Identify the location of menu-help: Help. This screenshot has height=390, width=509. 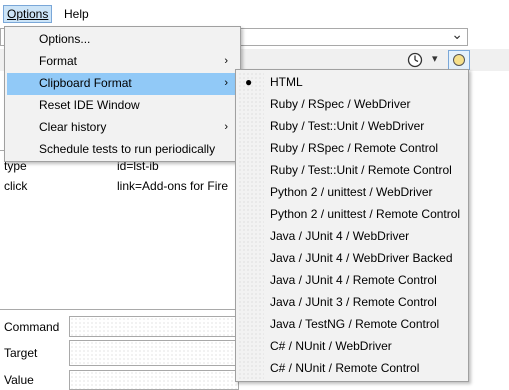
(76, 14).